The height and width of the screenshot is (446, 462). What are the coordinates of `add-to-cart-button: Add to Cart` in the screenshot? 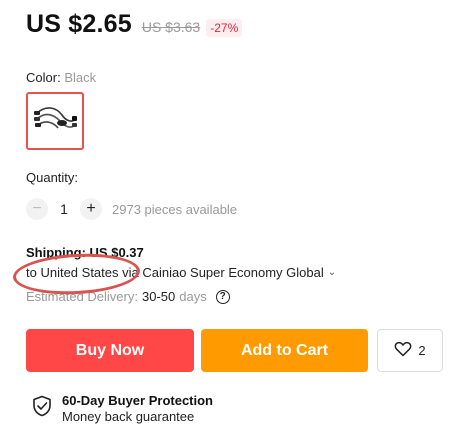 It's located at (284, 350).